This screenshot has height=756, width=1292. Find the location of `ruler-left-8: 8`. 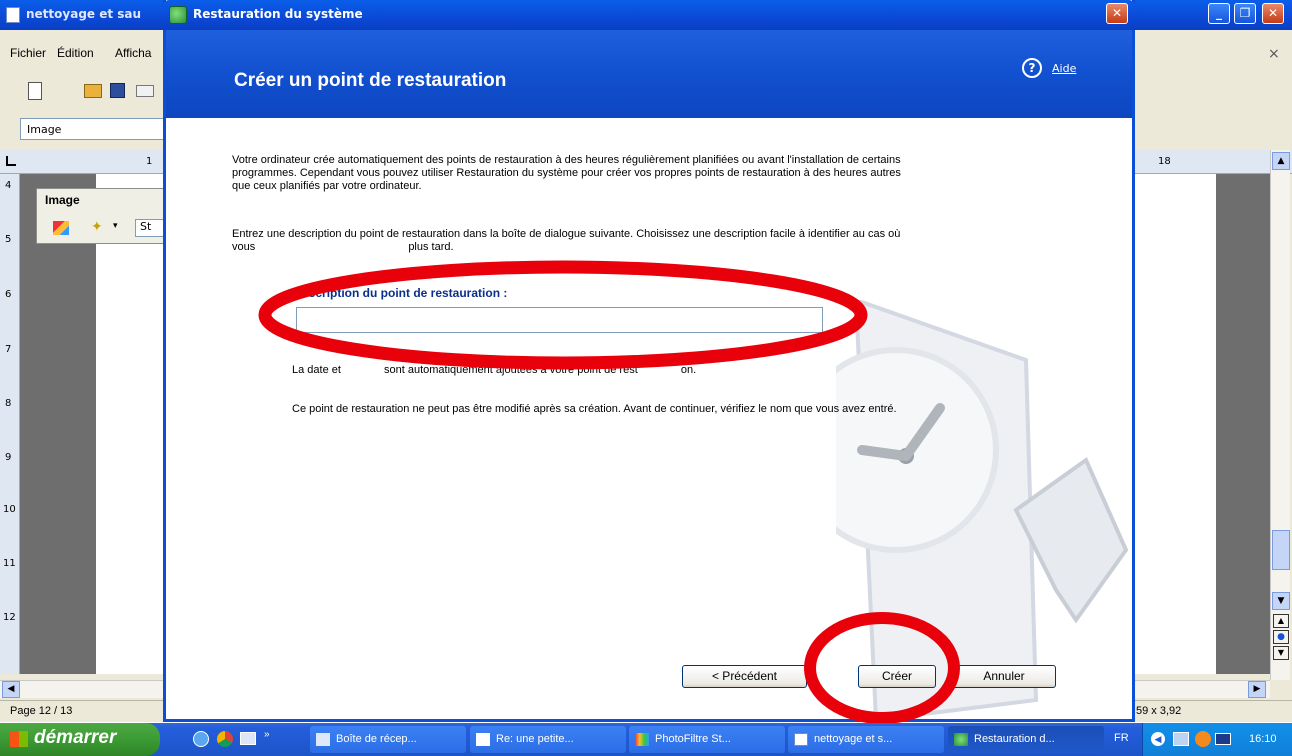

ruler-left-8: 8 is located at coordinates (8, 403).